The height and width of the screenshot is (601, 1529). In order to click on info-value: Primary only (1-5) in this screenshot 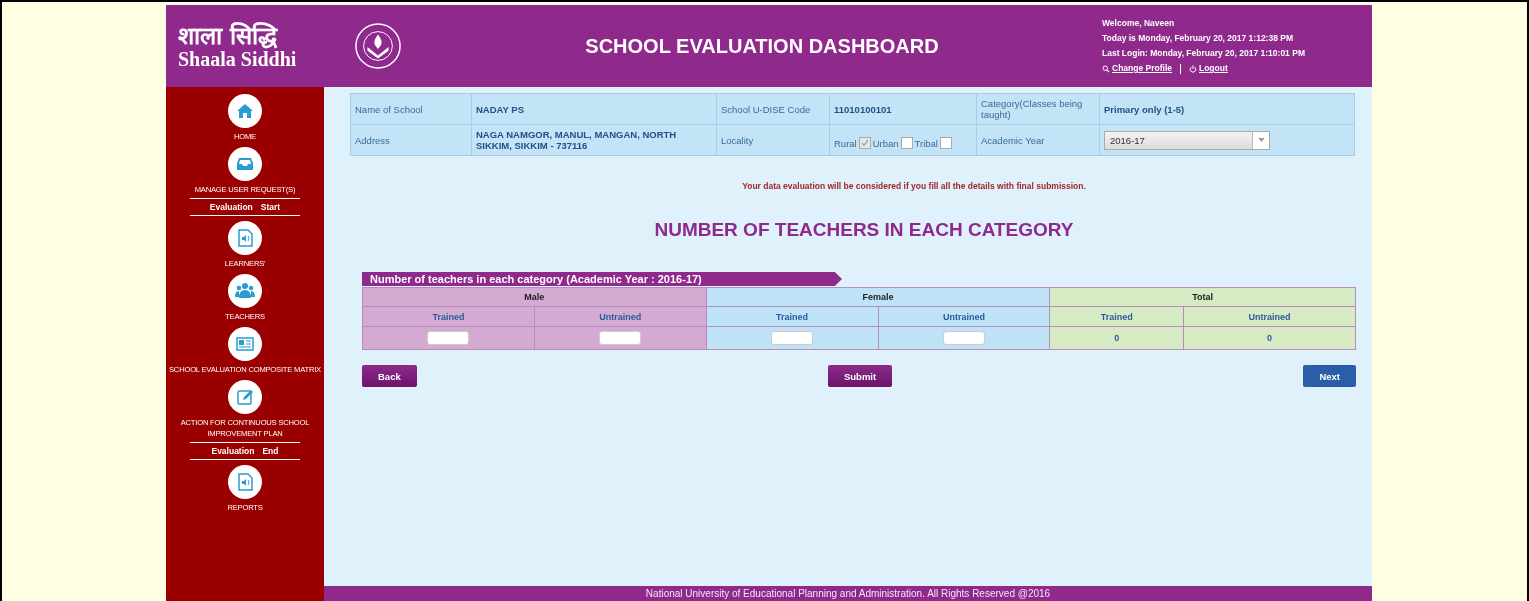, I will do `click(1144, 109)`.